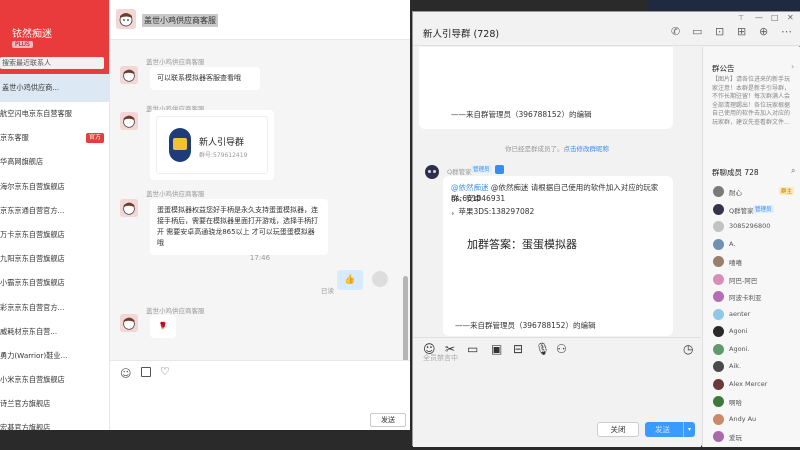 The height and width of the screenshot is (450, 800). I want to click on search-icon: ⌕, so click(793, 171).